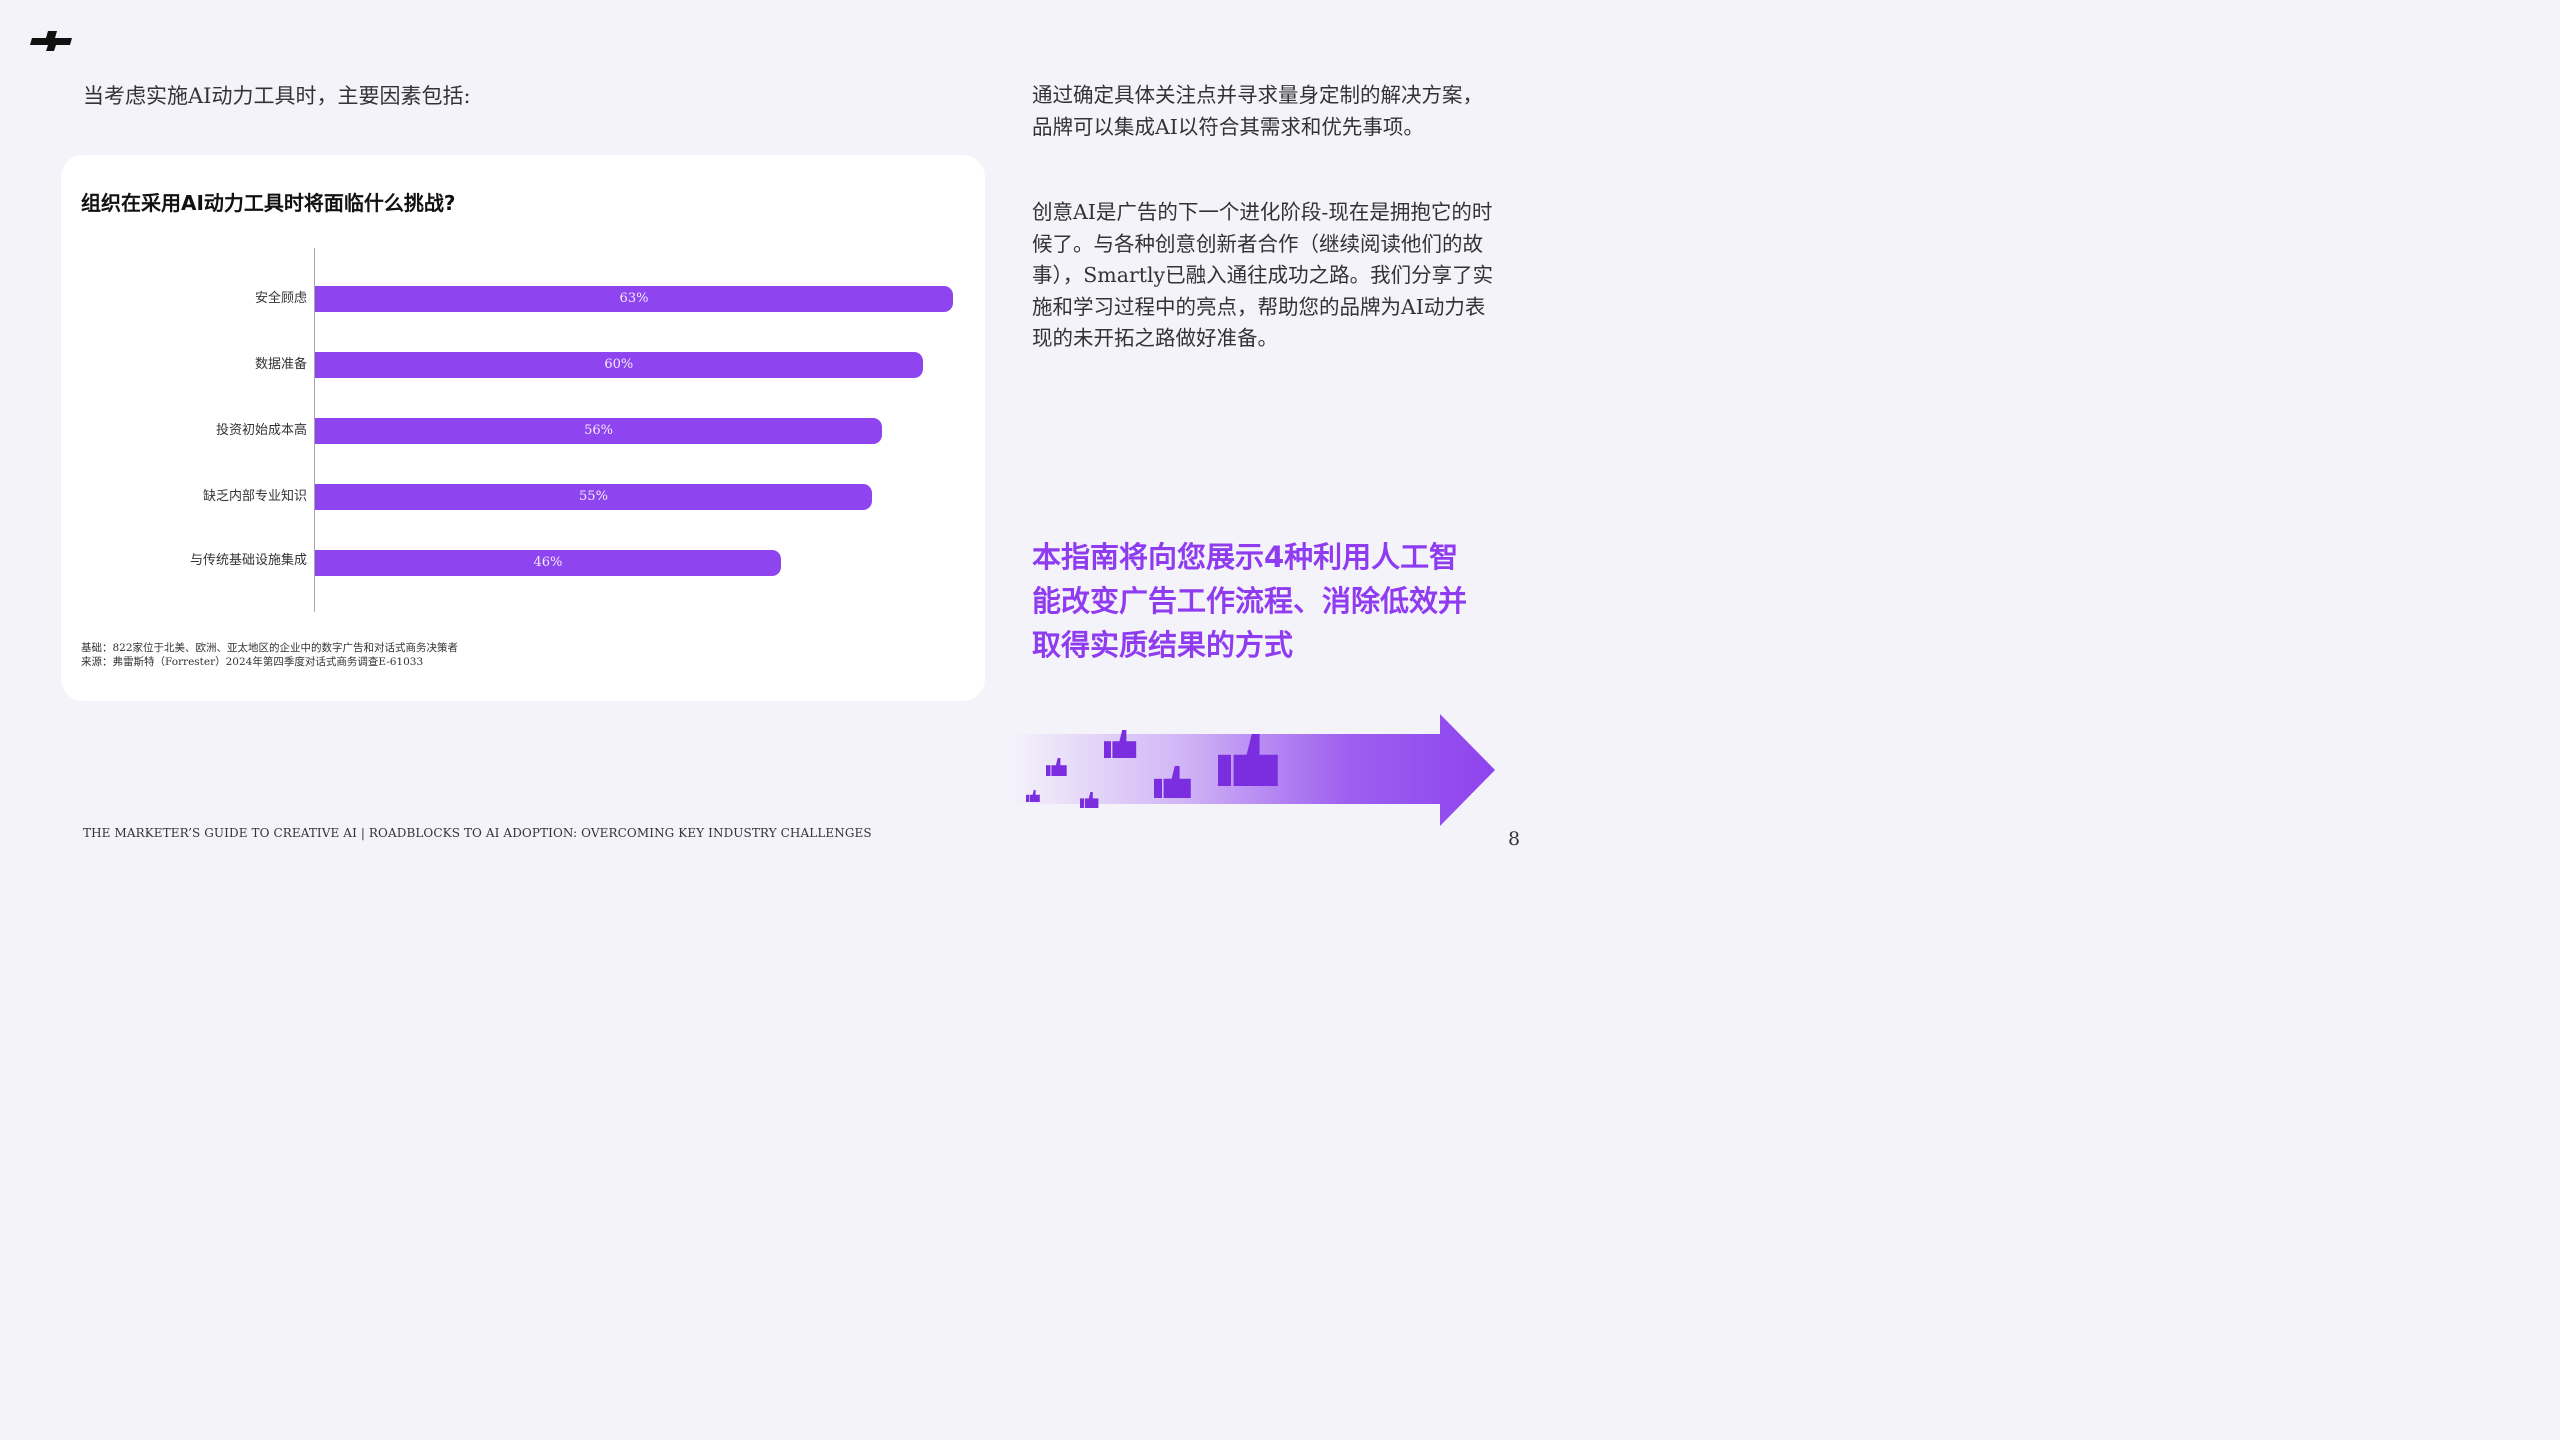 This screenshot has height=1440, width=2560. Describe the element at coordinates (277, 96) in the screenshot. I see `intro-text: 当考虑实施AI动力工具时，主要因素包括:` at that location.